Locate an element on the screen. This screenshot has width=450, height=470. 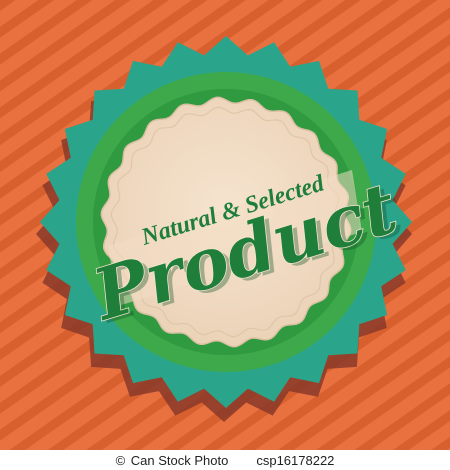
credit-source-group: © Can Stock Photo is located at coordinates (172, 460).